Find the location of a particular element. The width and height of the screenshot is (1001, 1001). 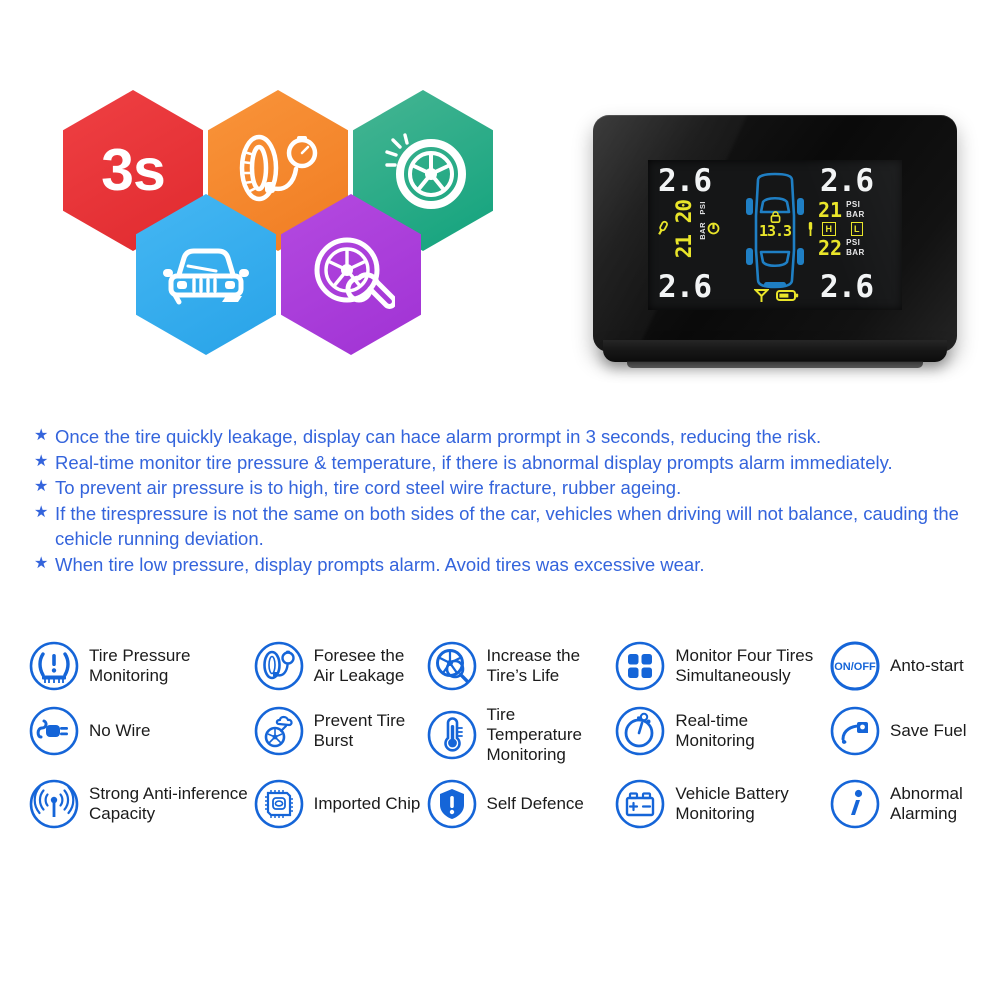

fuel-nozzle-icon is located at coordinates (855, 731).